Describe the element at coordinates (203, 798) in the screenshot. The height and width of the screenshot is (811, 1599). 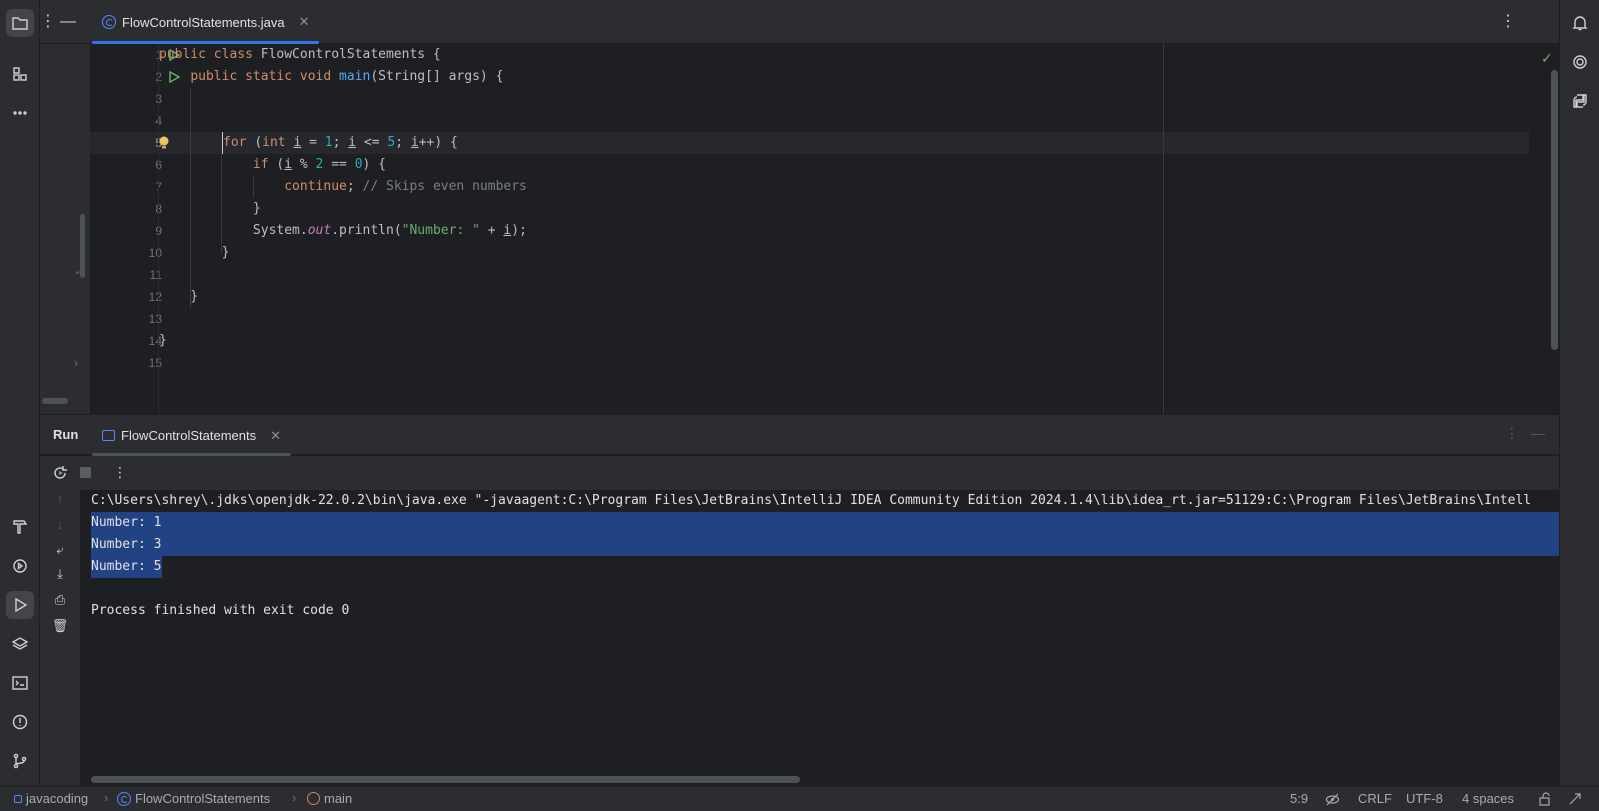
I see `breadcrumb-class-label: FlowControlStatements` at that location.